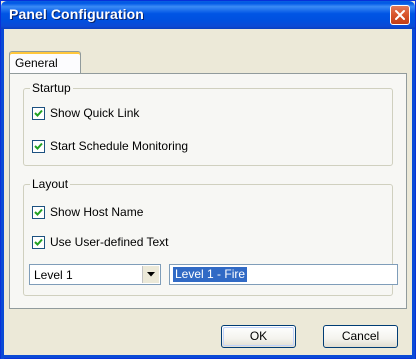 The height and width of the screenshot is (359, 416). I want to click on use-user-defined-text-label: Use User-defined Text, so click(109, 242).